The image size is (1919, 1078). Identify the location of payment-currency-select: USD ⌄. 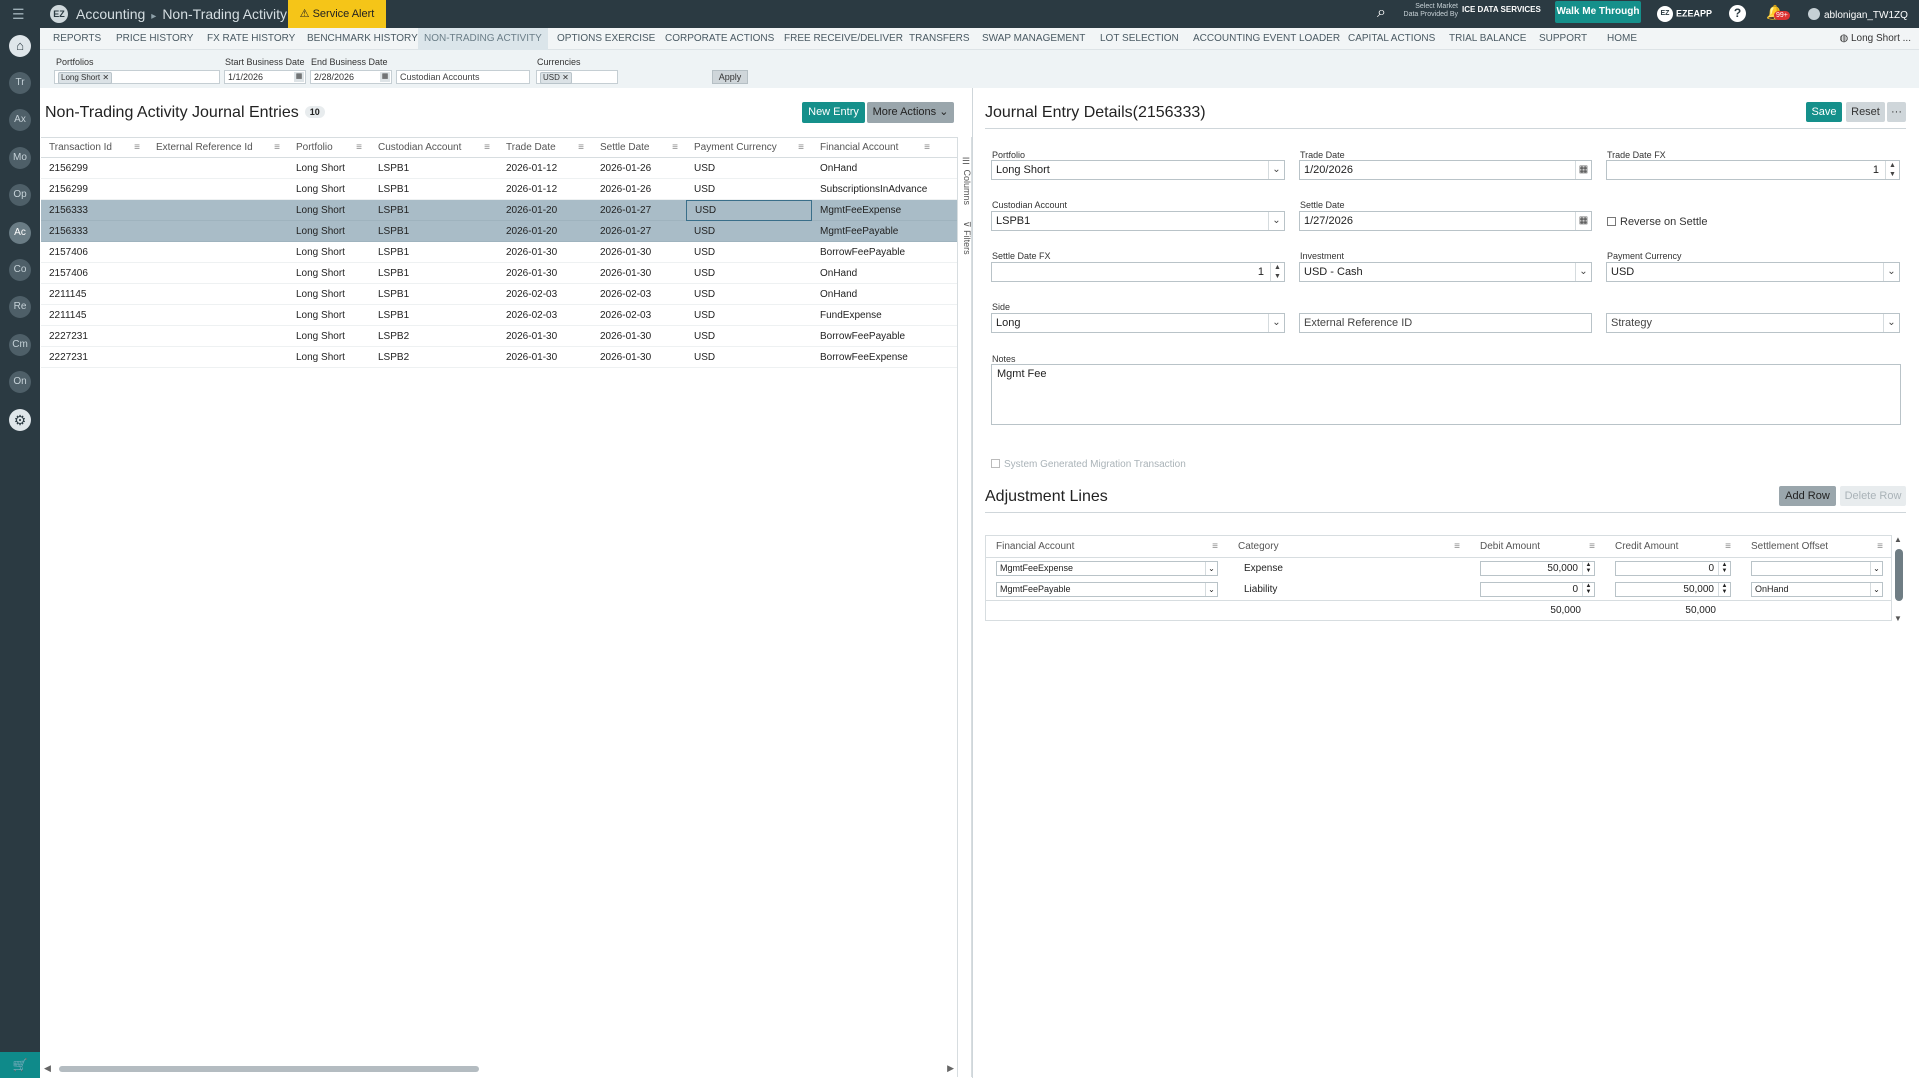
(1753, 272).